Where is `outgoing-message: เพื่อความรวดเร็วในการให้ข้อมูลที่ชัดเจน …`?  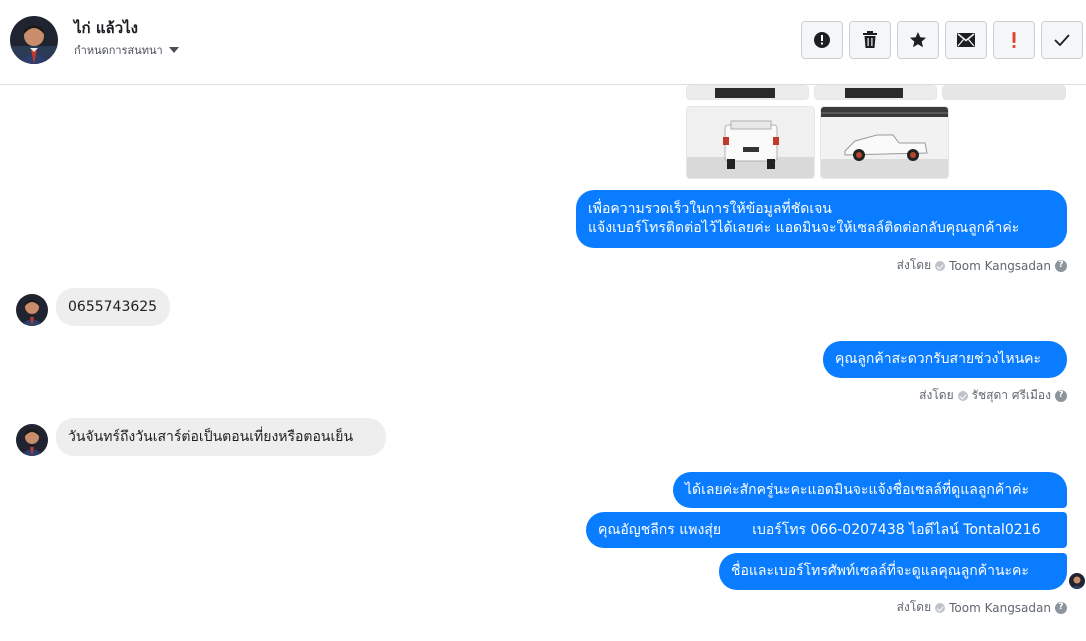
outgoing-message: เพื่อความรวดเร็วในการให้ข้อมูลที่ชัดเจน … is located at coordinates (821, 219).